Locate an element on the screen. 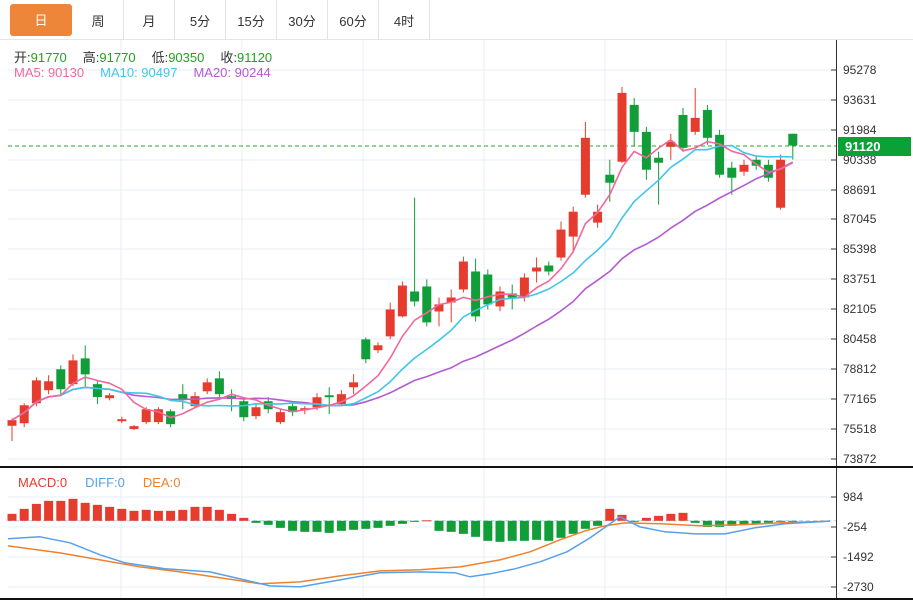  period-tab-bar: 日周月 5分 15分 30分 60分 4时 is located at coordinates (456, 20).